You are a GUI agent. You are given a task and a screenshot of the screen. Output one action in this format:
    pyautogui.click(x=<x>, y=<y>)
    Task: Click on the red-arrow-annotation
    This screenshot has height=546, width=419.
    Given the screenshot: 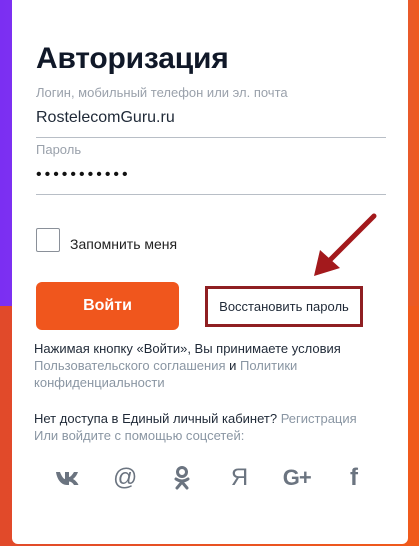 What is the action you would take?
    pyautogui.click(x=345, y=244)
    